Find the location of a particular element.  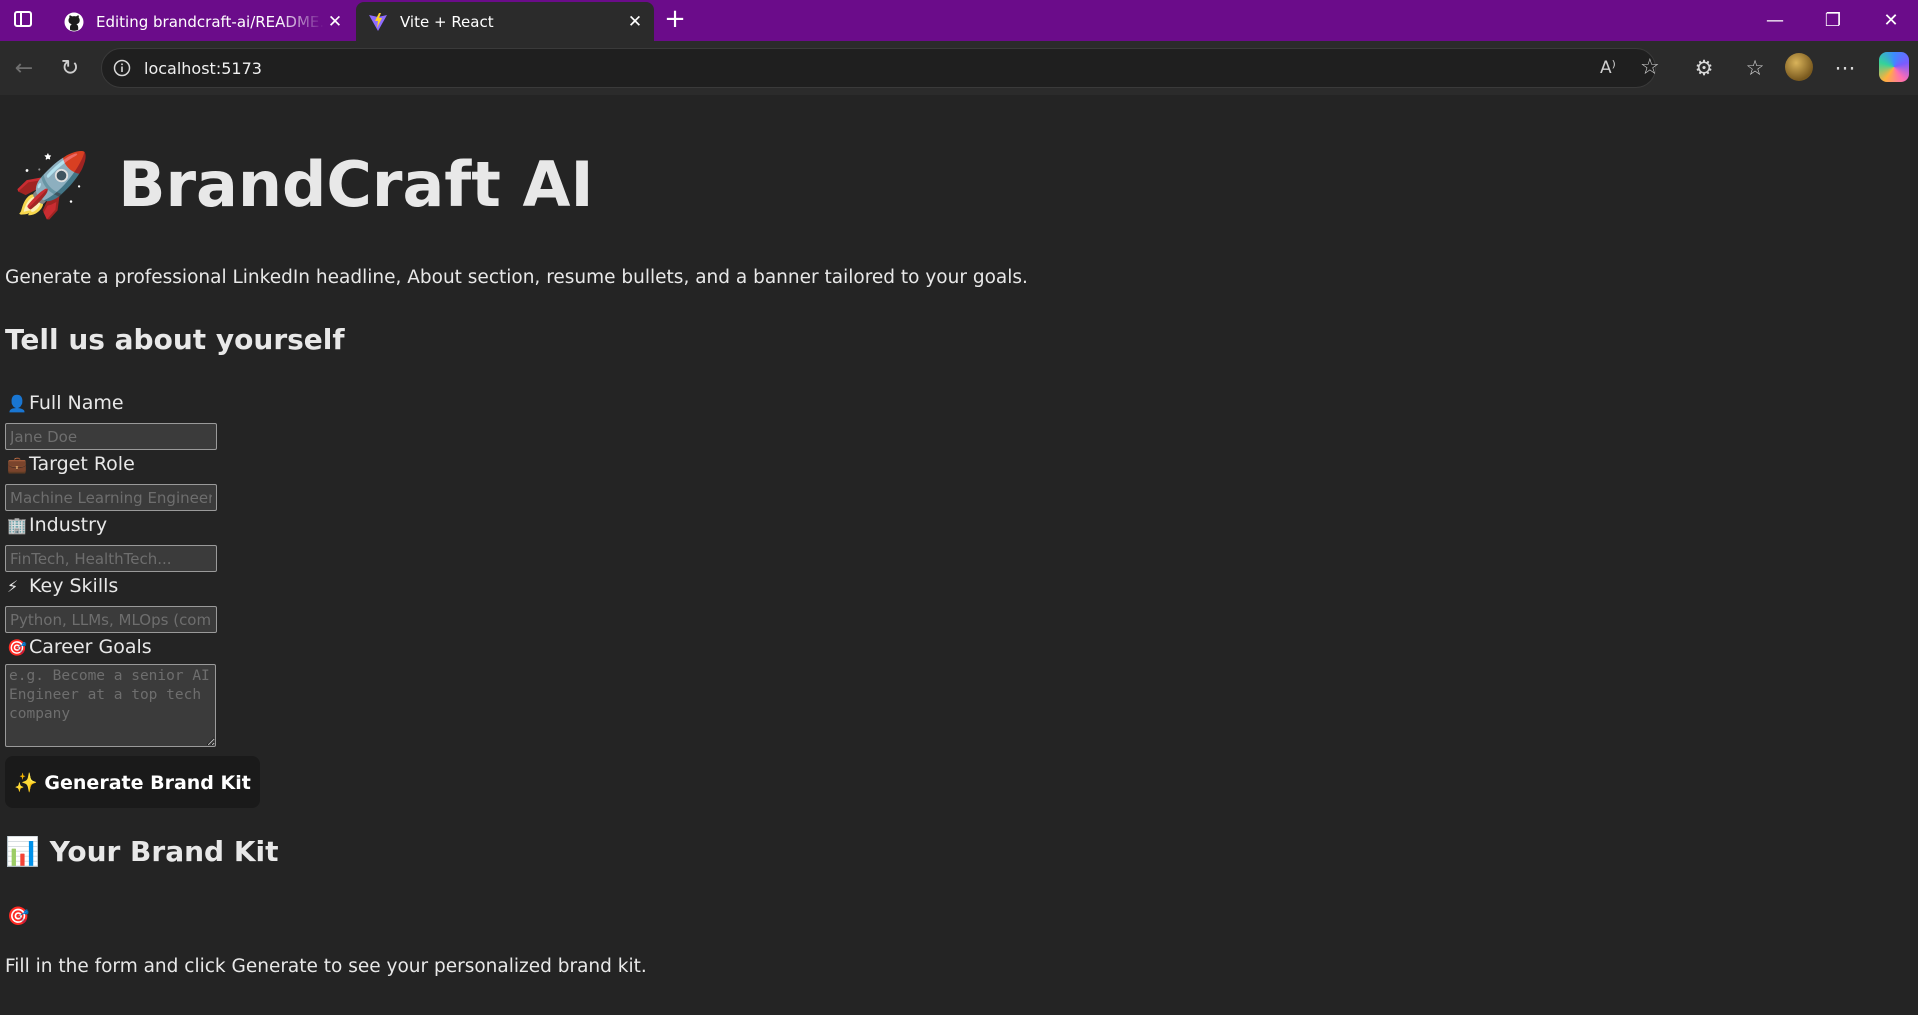

favorites-icon: ☆ is located at coordinates (1755, 68).